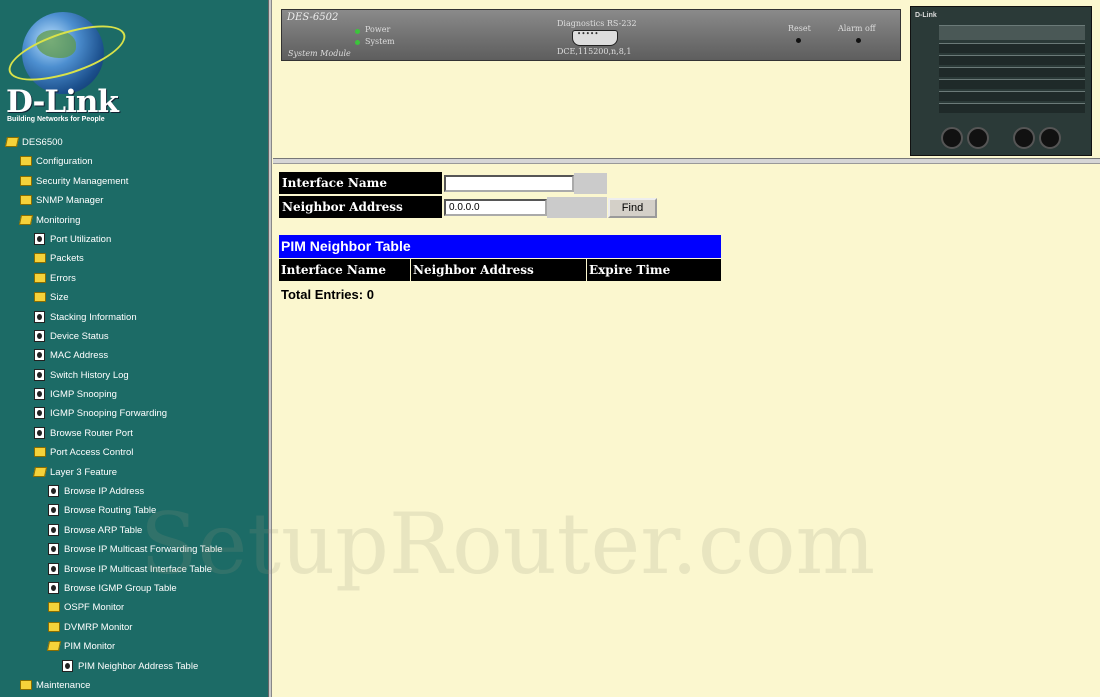 This screenshot has height=697, width=1100. Describe the element at coordinates (81, 239) in the screenshot. I see `sidebar-item-label: Port Utilization` at that location.